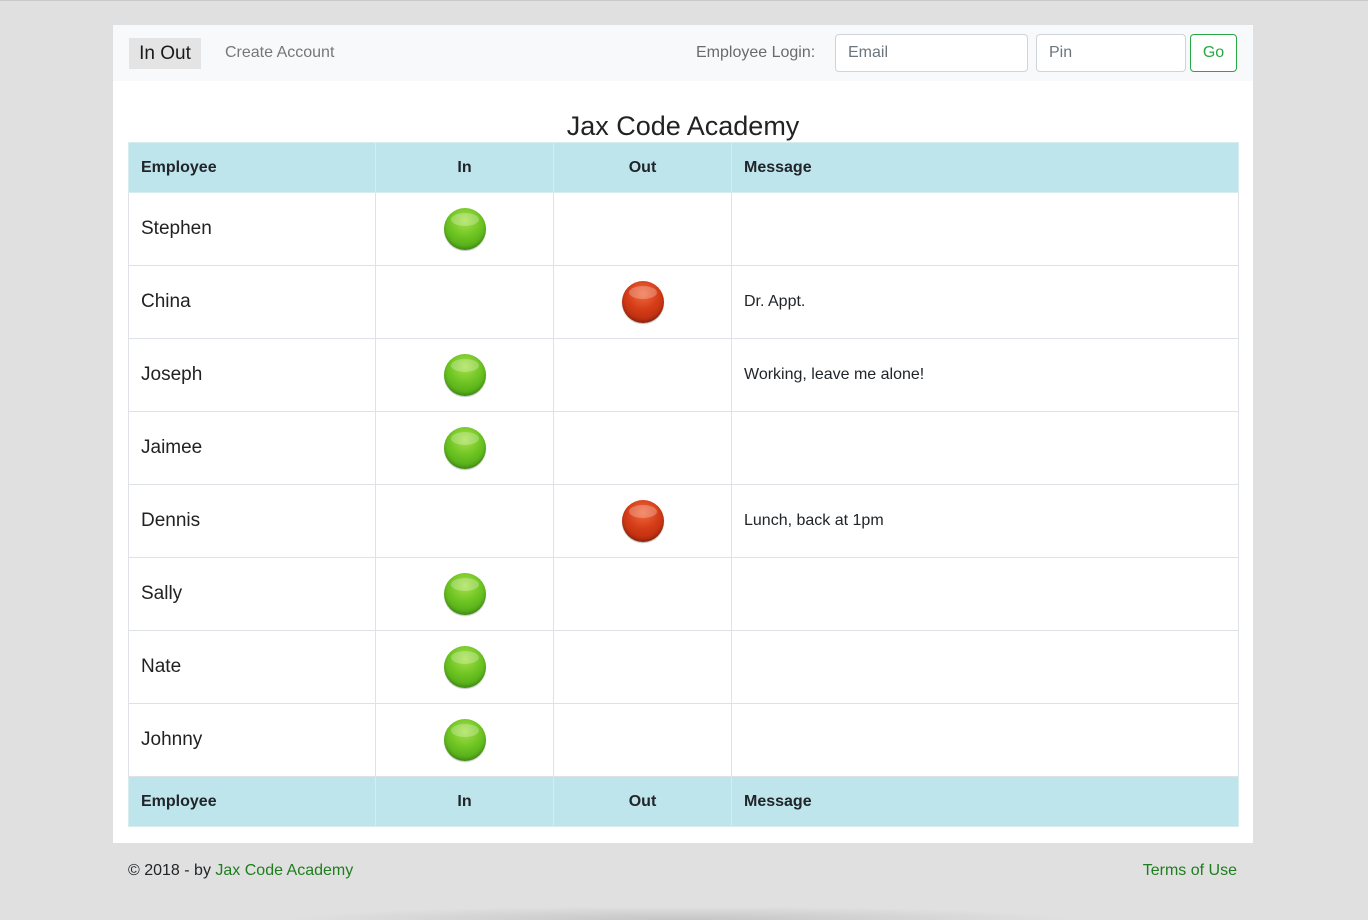 This screenshot has width=1368, height=920. I want to click on go-button: Go, so click(1213, 53).